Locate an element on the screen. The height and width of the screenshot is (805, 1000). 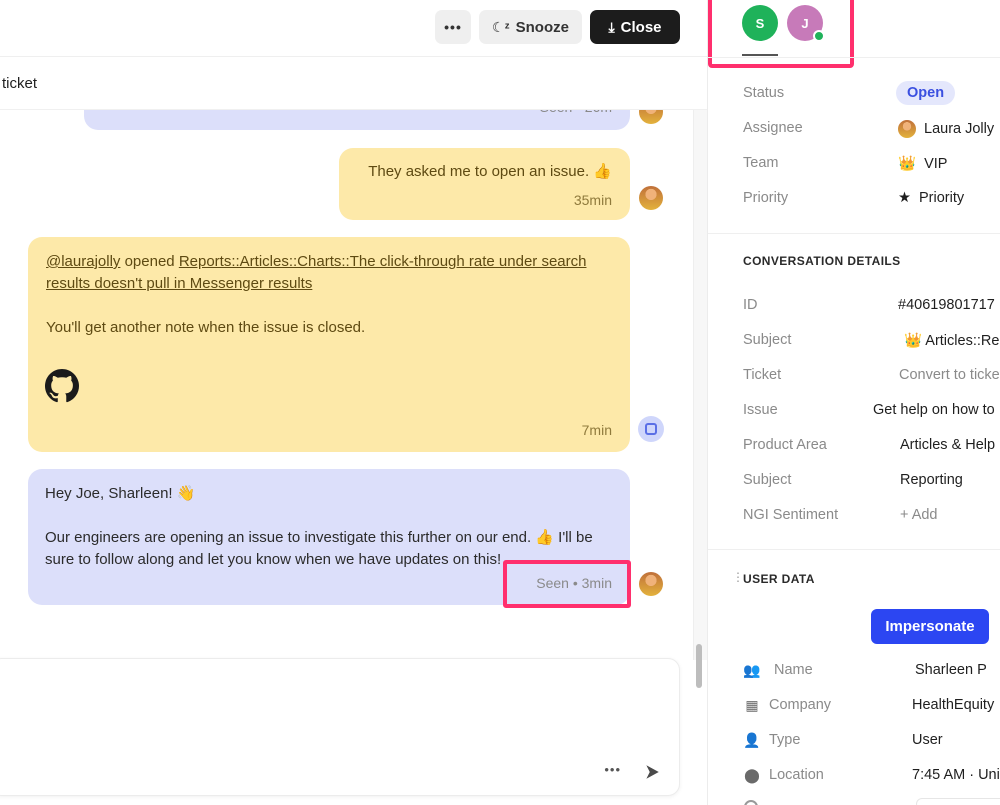
user-data-label: Name is located at coordinates (793, 670).